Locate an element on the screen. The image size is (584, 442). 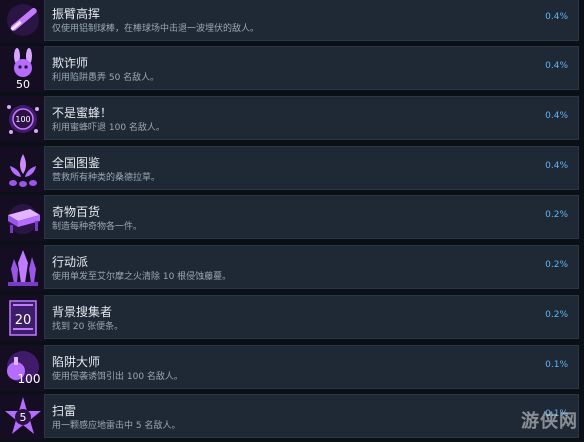
achievement-title: 陷阱大师 is located at coordinates (76, 362).